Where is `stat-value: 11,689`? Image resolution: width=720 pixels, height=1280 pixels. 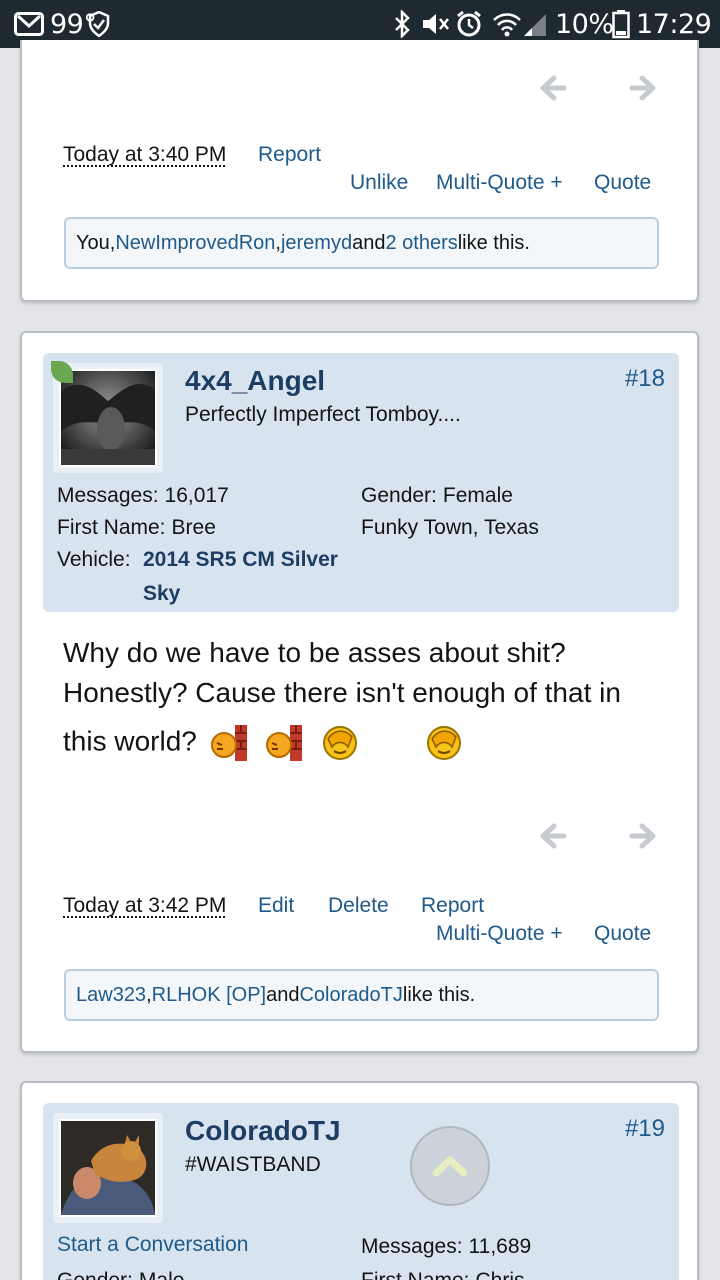 stat-value: 11,689 is located at coordinates (500, 1246).